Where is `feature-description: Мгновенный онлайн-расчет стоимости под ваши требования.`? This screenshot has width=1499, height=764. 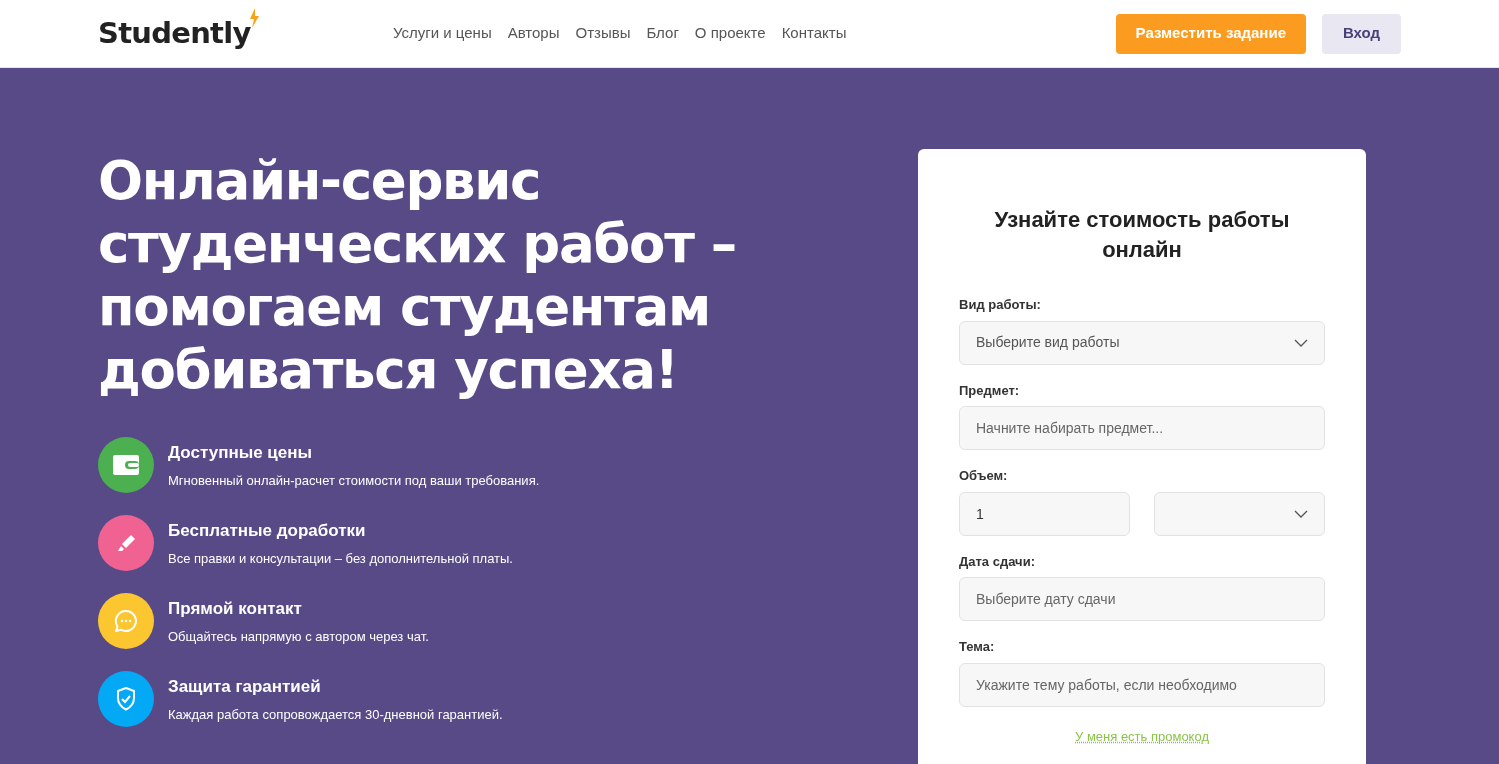
feature-description: Мгновенный онлайн-расчет стоимости под ваши требования. is located at coordinates (354, 481).